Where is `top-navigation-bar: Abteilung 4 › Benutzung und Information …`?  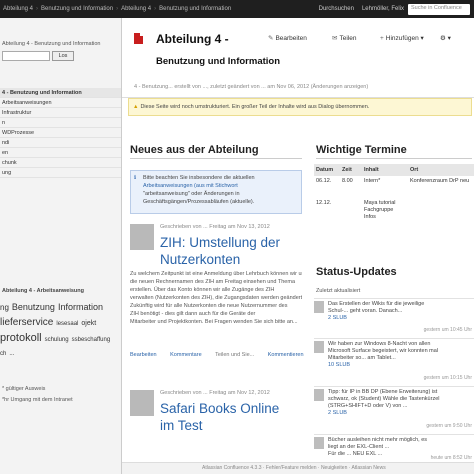
top-navigation-bar: Abteilung 4 › Benutzung und Information … is located at coordinates (237, 9).